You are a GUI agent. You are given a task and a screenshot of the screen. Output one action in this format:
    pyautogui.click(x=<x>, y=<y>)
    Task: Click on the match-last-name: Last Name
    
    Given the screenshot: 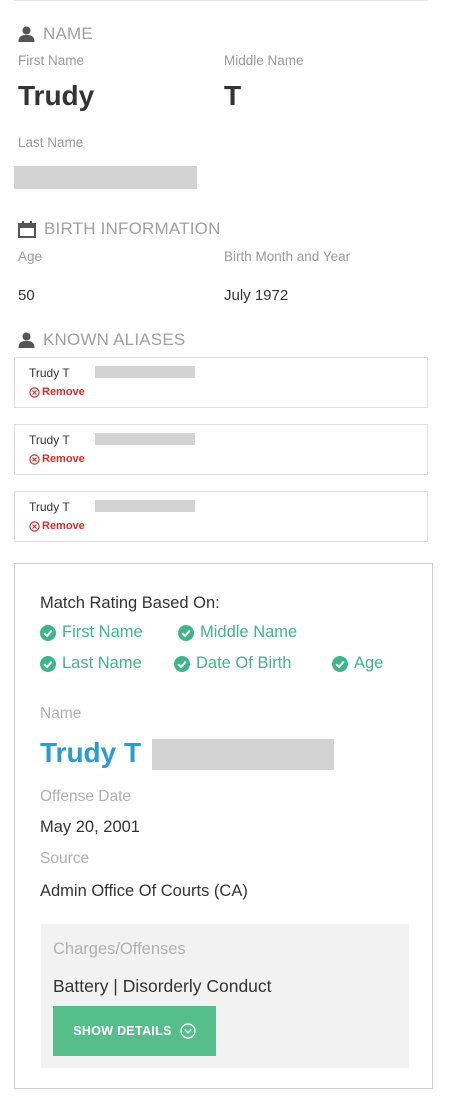 What is the action you would take?
    pyautogui.click(x=91, y=663)
    